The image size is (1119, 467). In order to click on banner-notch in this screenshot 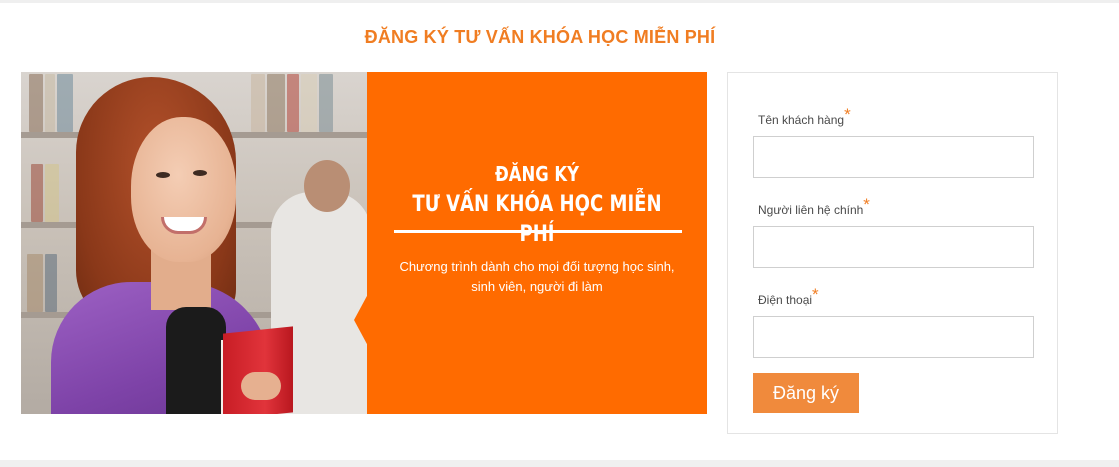, I will do `click(361, 320)`.